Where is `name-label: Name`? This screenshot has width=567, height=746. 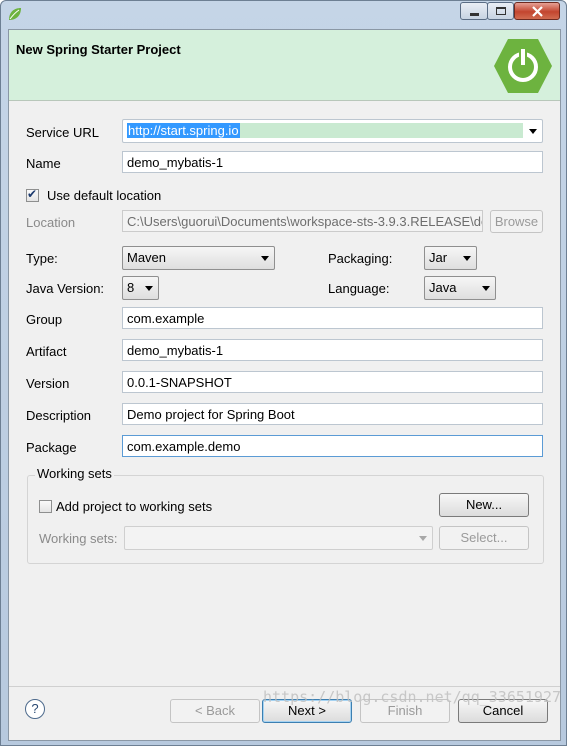
name-label: Name is located at coordinates (43, 163).